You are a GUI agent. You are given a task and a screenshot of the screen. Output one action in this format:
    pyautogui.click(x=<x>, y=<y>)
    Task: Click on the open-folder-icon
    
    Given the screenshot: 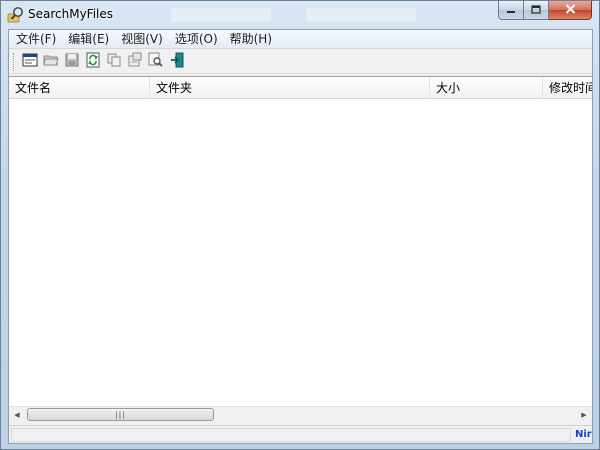 What is the action you would take?
    pyautogui.click(x=51, y=61)
    